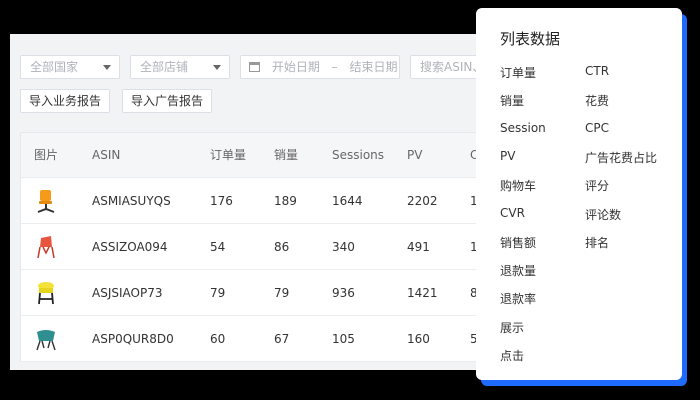 Image resolution: width=700 pixels, height=400 pixels. Describe the element at coordinates (518, 242) in the screenshot. I see `column-option-revenue: 销售额` at that location.